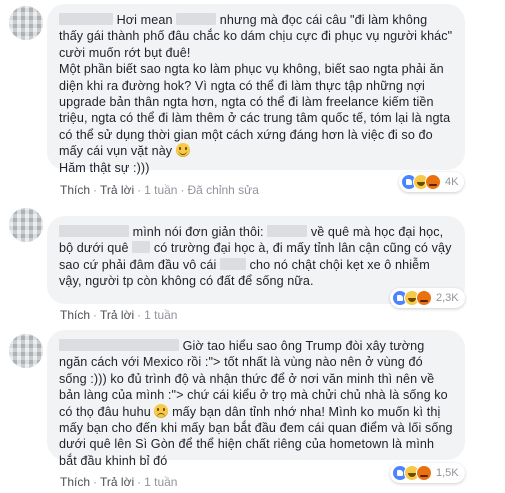  I want to click on reaction-summary: 1,5K, so click(427, 473).